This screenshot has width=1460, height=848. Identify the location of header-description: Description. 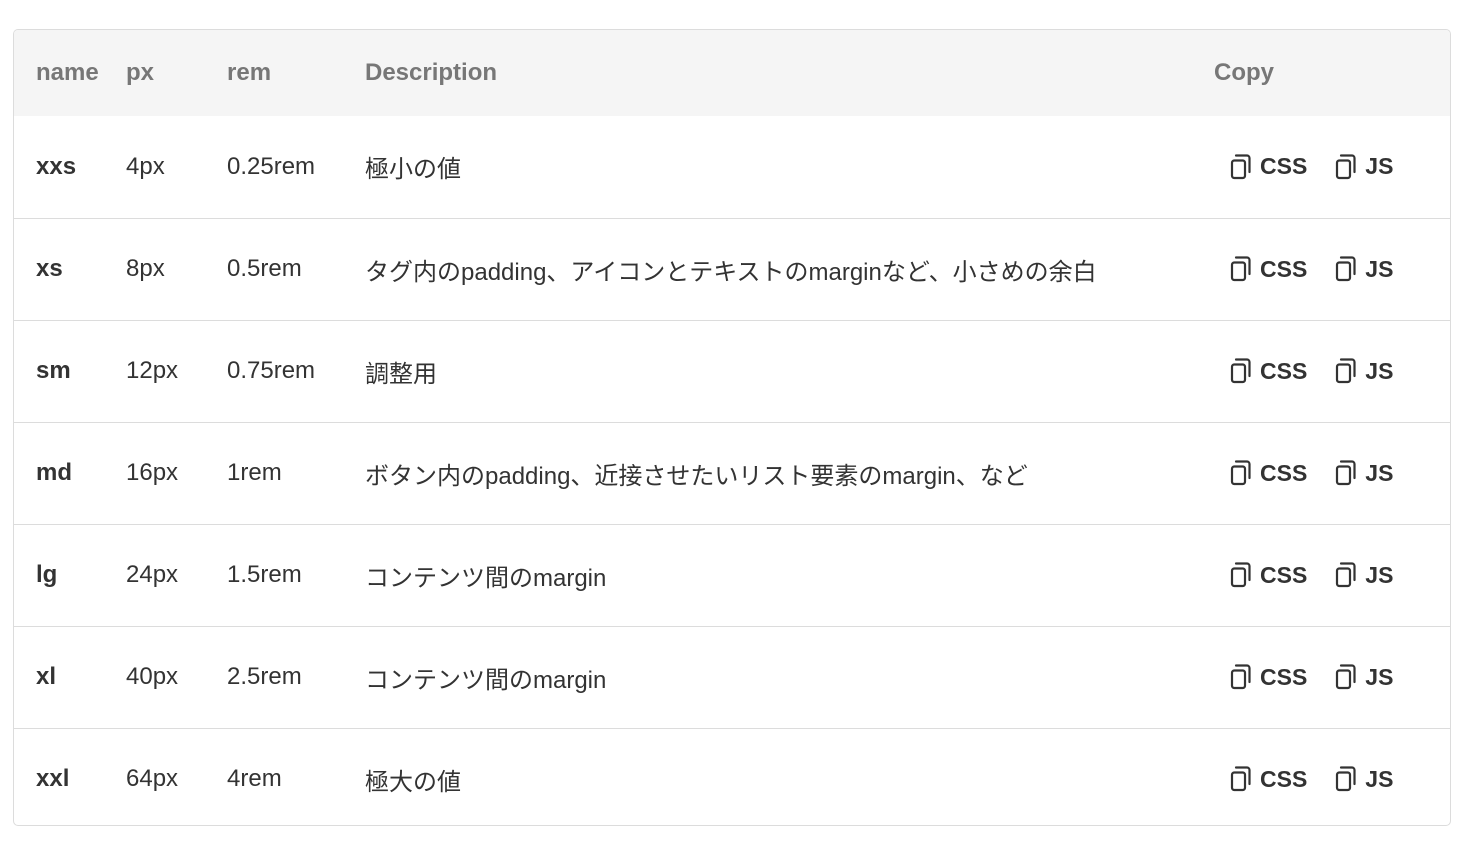
(431, 72).